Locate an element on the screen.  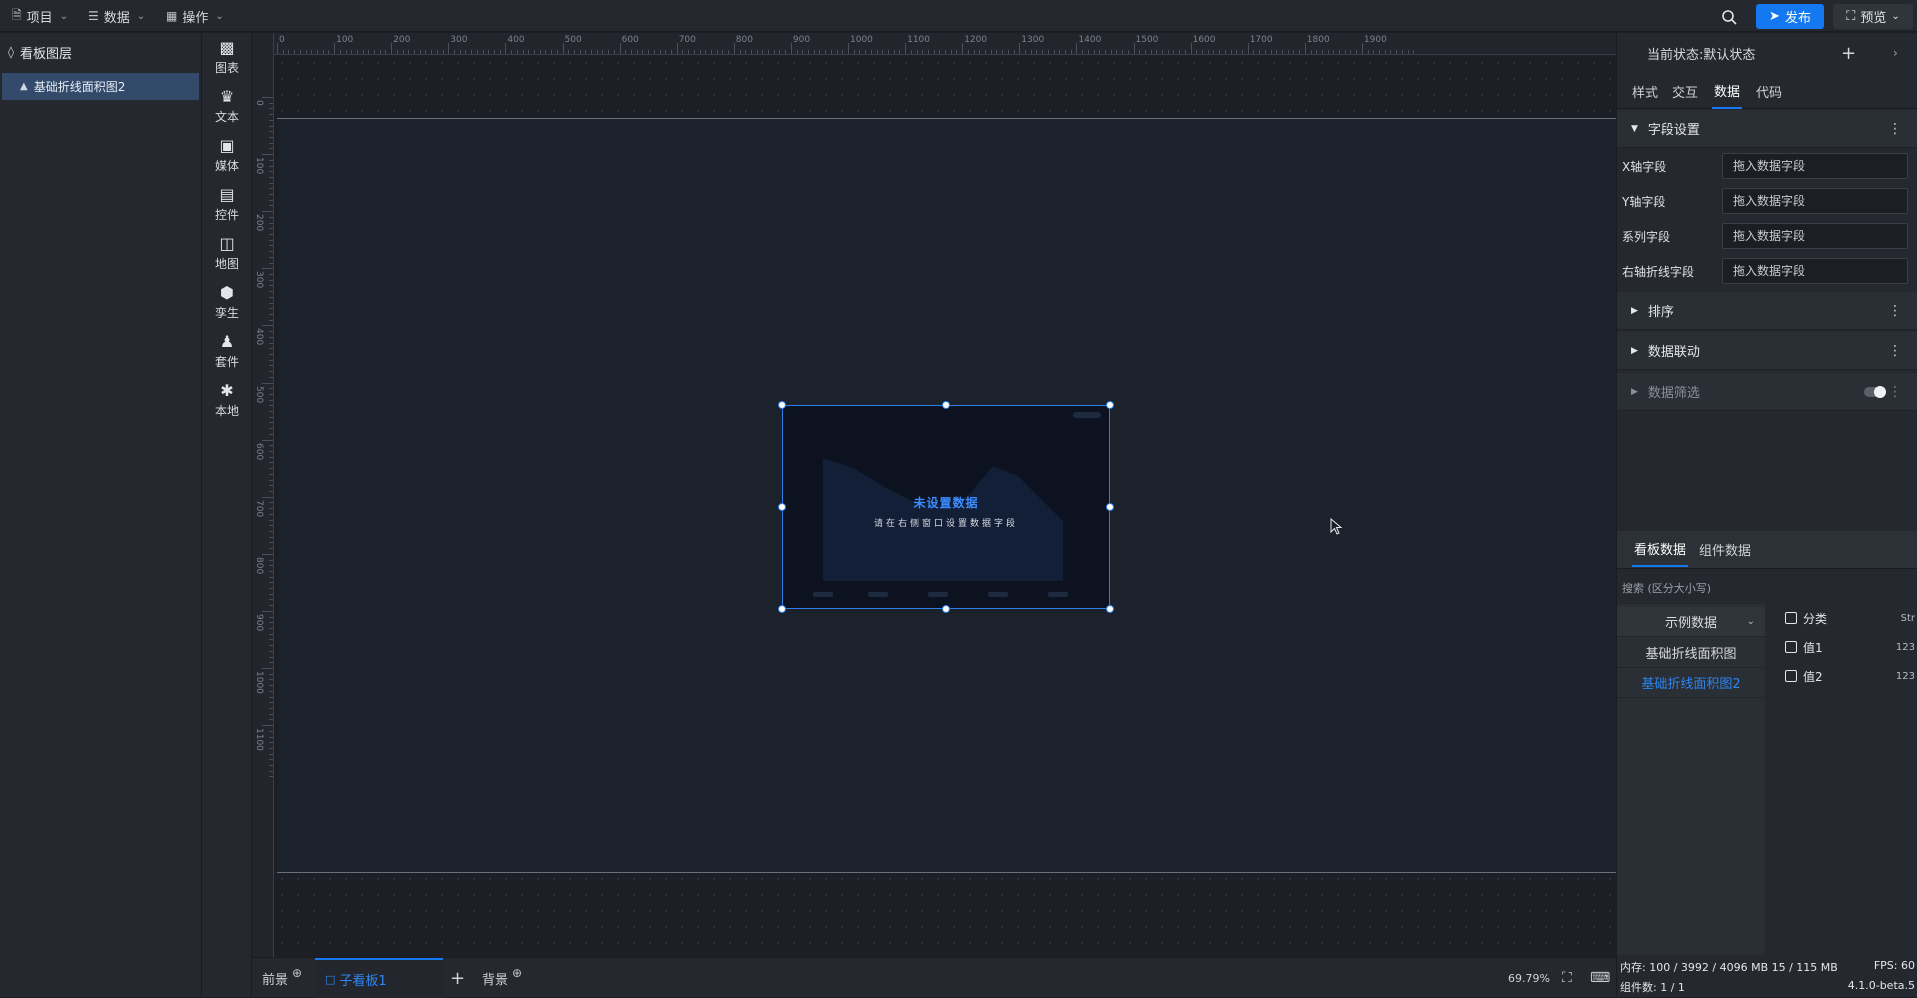
zoom-level: 69.79% is located at coordinates (1529, 978).